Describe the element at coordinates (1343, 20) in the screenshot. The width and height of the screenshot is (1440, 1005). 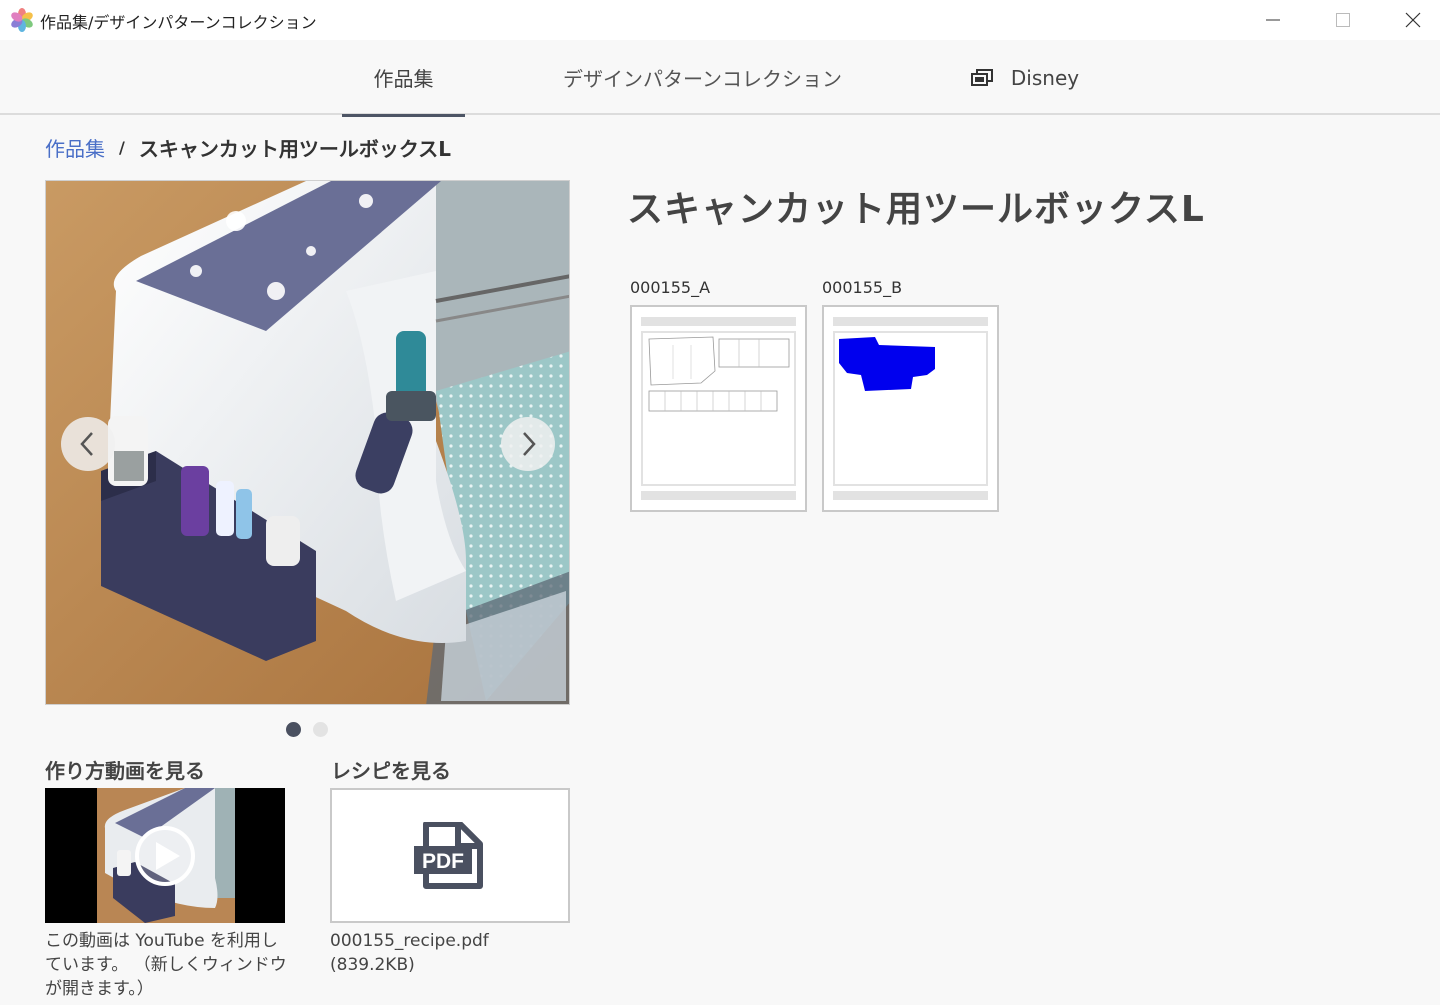
I see `maximize-button` at that location.